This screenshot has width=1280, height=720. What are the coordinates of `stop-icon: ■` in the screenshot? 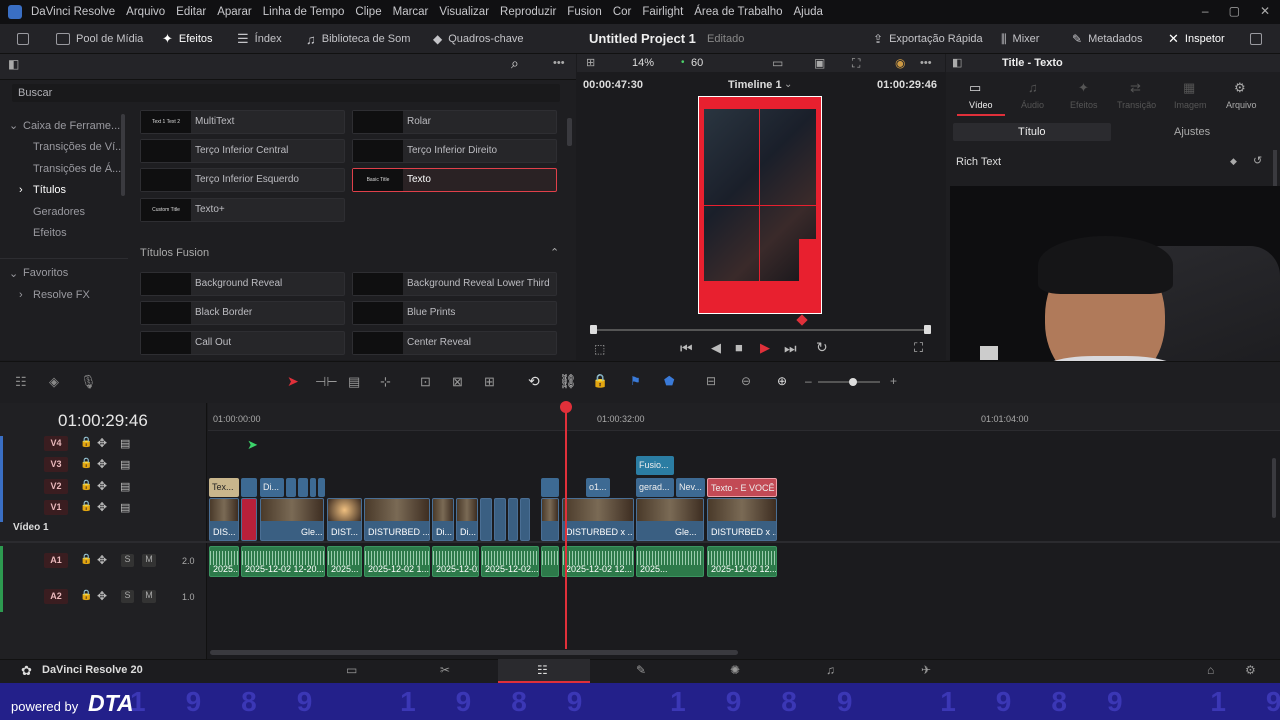 It's located at (739, 347).